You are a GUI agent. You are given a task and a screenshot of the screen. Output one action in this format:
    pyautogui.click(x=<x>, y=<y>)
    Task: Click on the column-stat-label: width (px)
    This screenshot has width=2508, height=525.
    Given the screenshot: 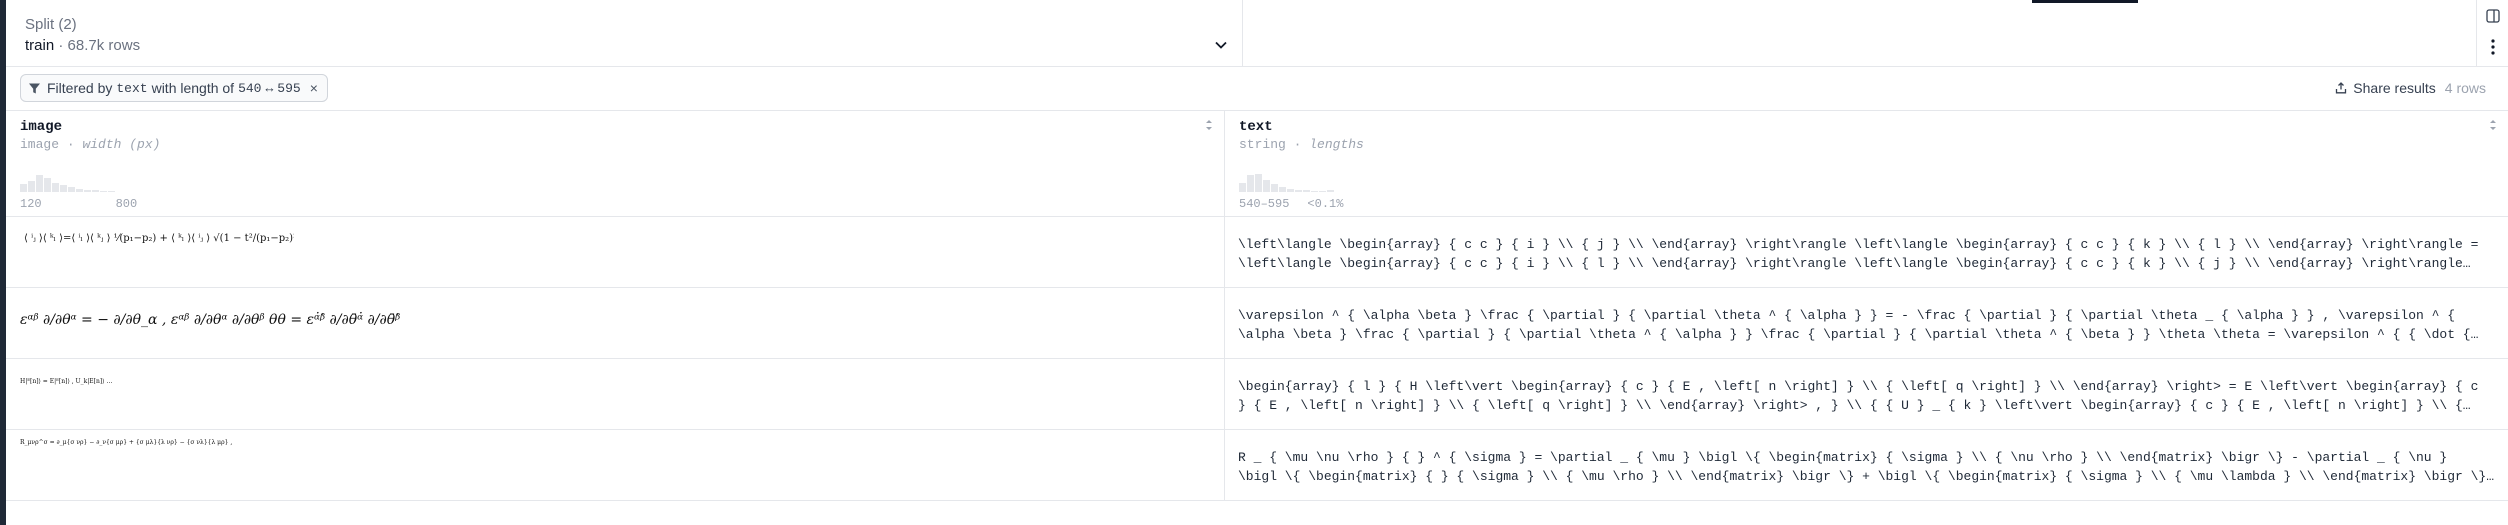 What is the action you would take?
    pyautogui.click(x=121, y=144)
    